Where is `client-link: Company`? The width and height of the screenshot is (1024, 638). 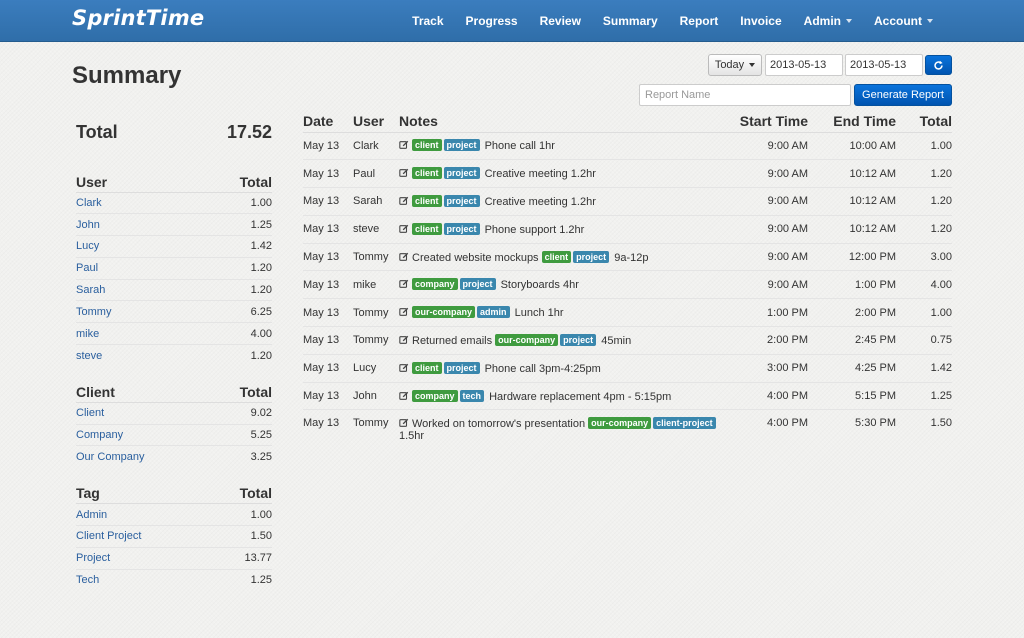
client-link: Company is located at coordinates (99, 435).